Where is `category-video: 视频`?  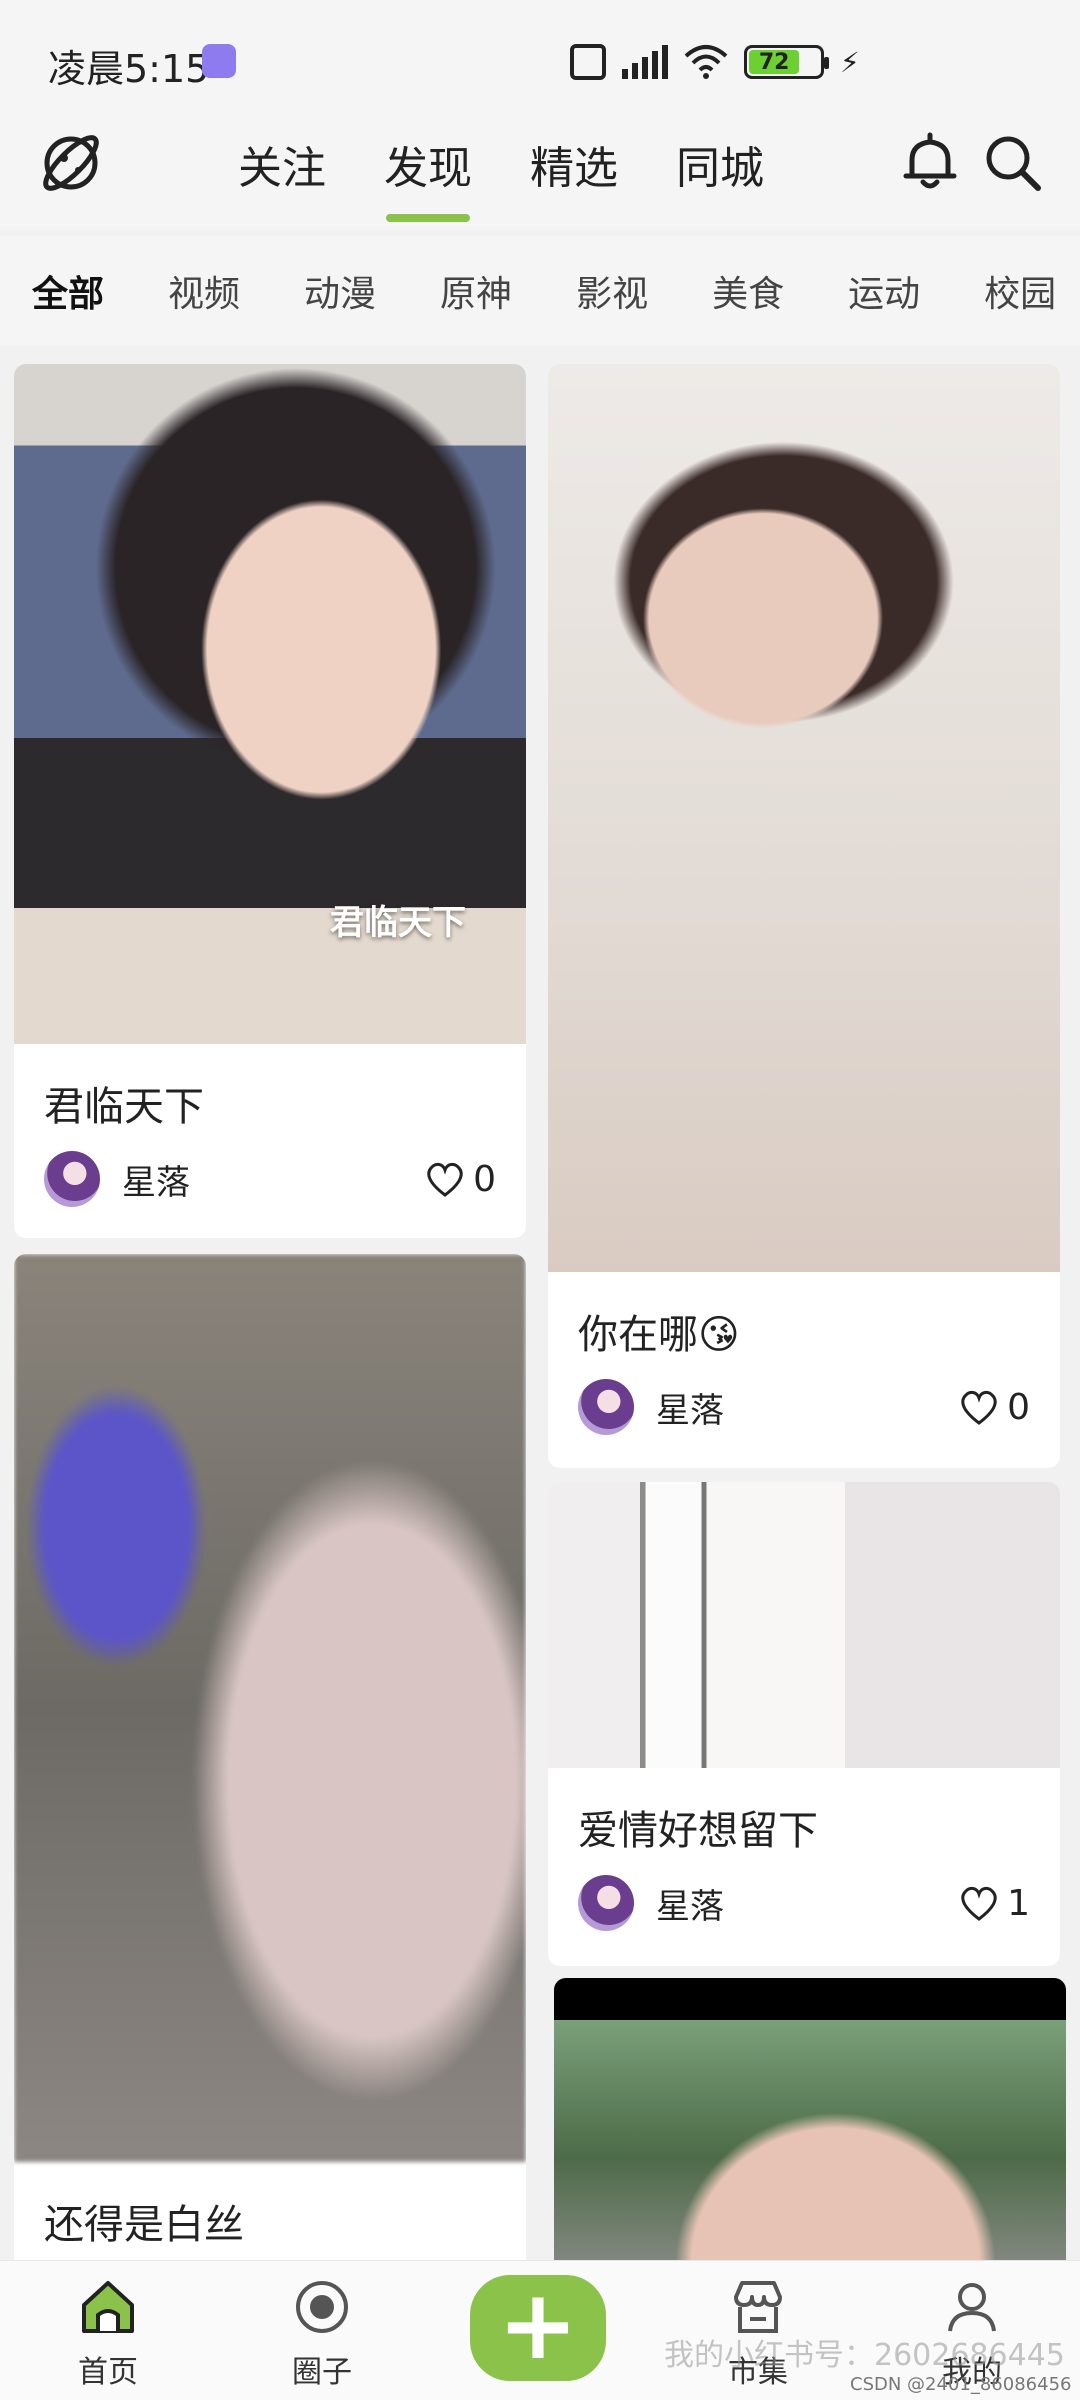
category-video: 视频 is located at coordinates (204, 291).